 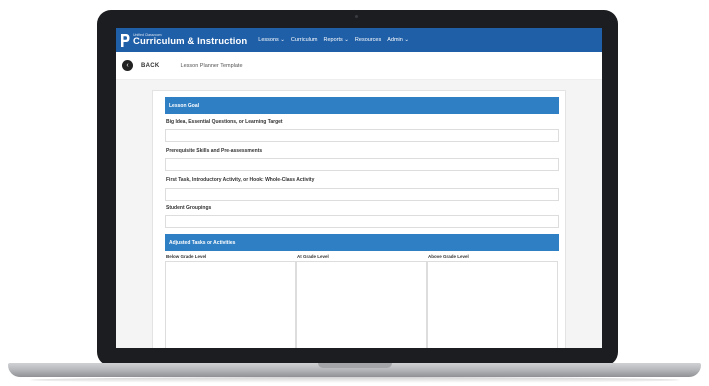 I want to click on adjusted-tasks-header: Adjusted Tasks or Activities, so click(x=362, y=242).